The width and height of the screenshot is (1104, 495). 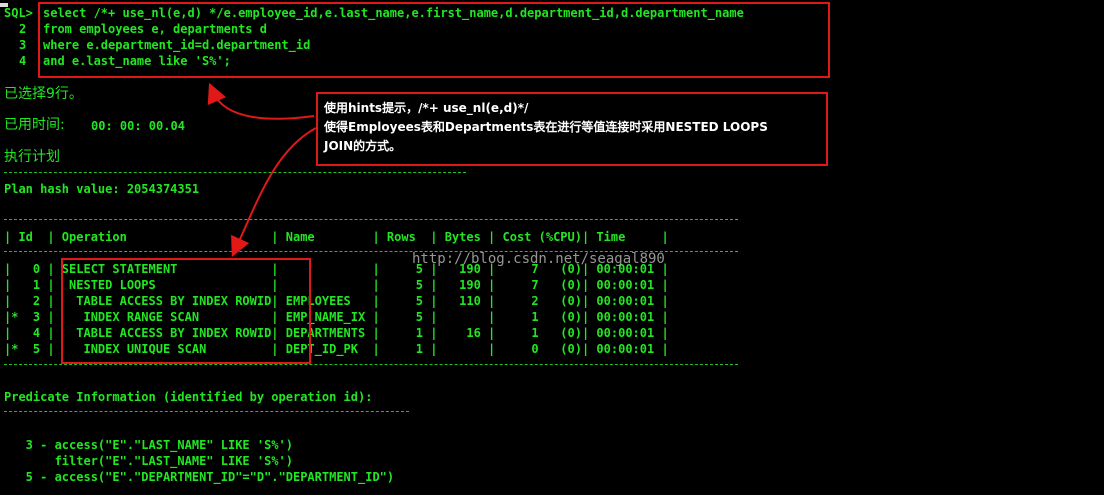 What do you see at coordinates (261, 101) in the screenshot?
I see `arrow-to-sql` at bounding box center [261, 101].